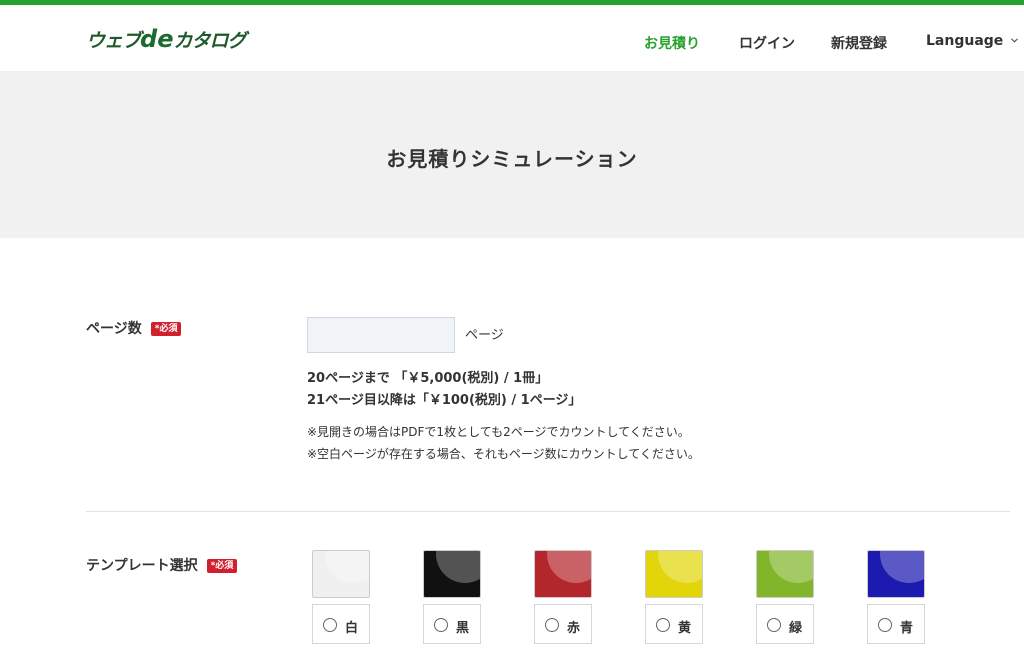 The image size is (1024, 661). What do you see at coordinates (796, 628) in the screenshot?
I see `template-choice-label: 緑` at bounding box center [796, 628].